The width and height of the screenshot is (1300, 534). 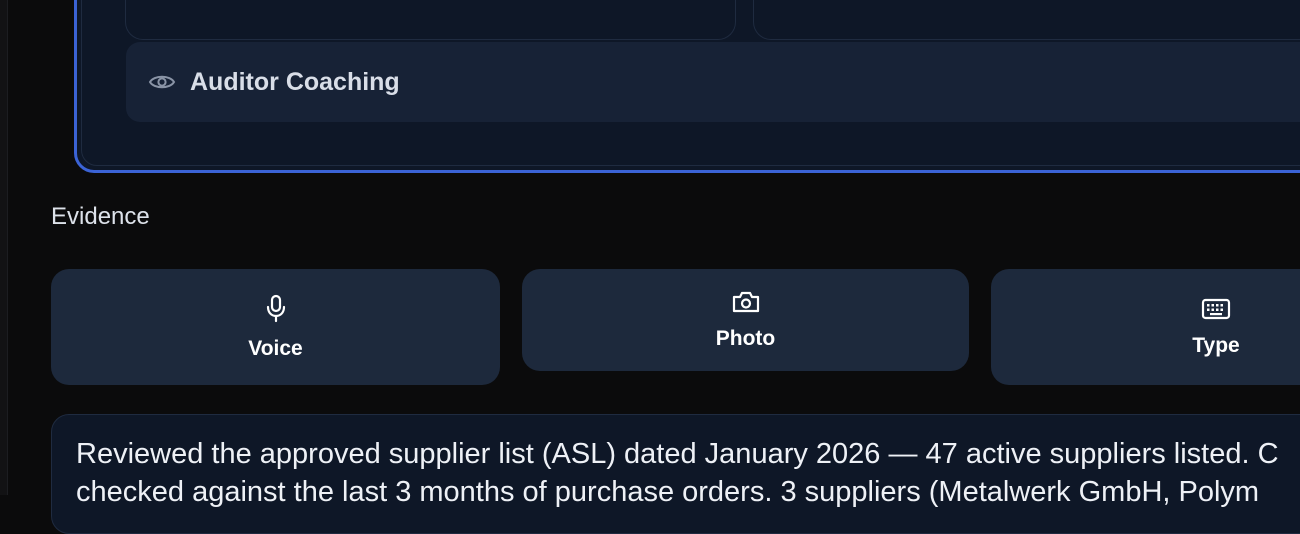 What do you see at coordinates (1216, 345) in the screenshot?
I see `type-button-label: Type` at bounding box center [1216, 345].